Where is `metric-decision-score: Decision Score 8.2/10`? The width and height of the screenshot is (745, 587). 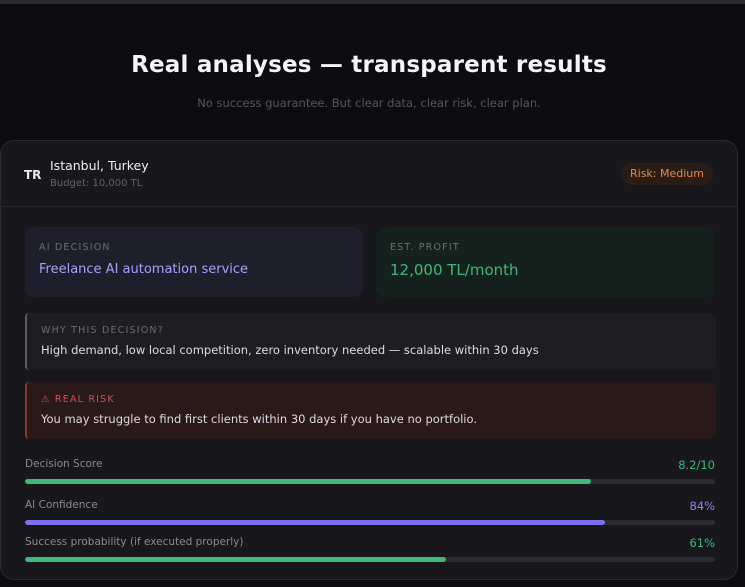
metric-decision-score: Decision Score 8.2/10 is located at coordinates (370, 473).